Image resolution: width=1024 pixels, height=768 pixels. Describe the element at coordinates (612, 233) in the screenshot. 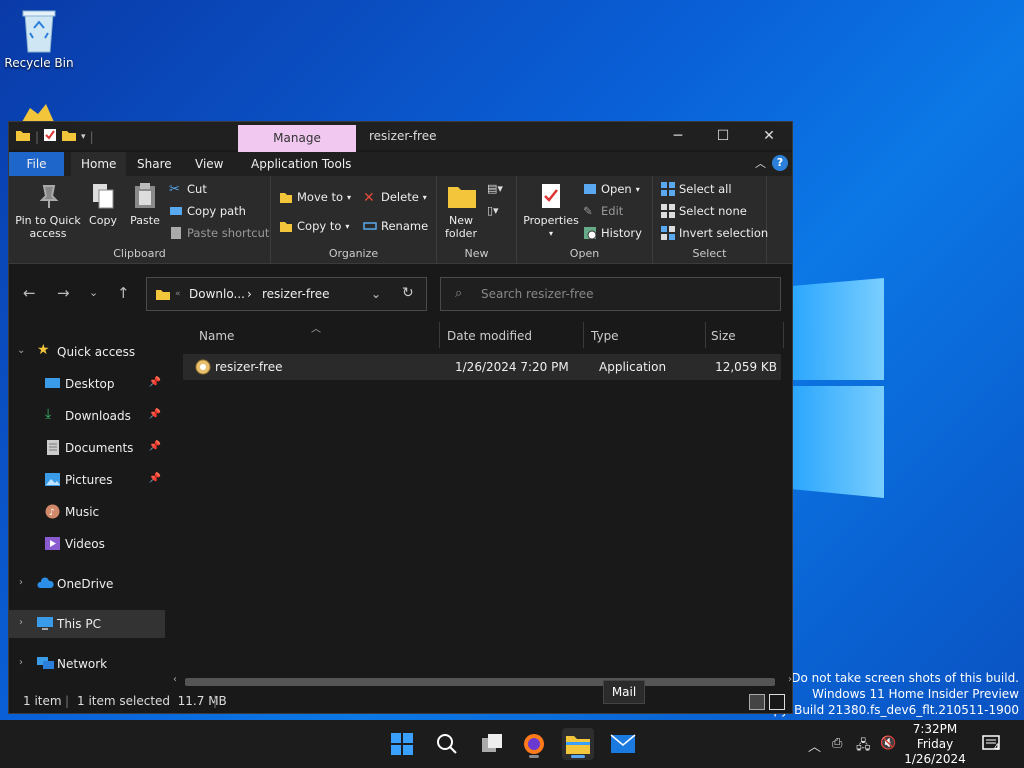

I see `history-button: History` at that location.